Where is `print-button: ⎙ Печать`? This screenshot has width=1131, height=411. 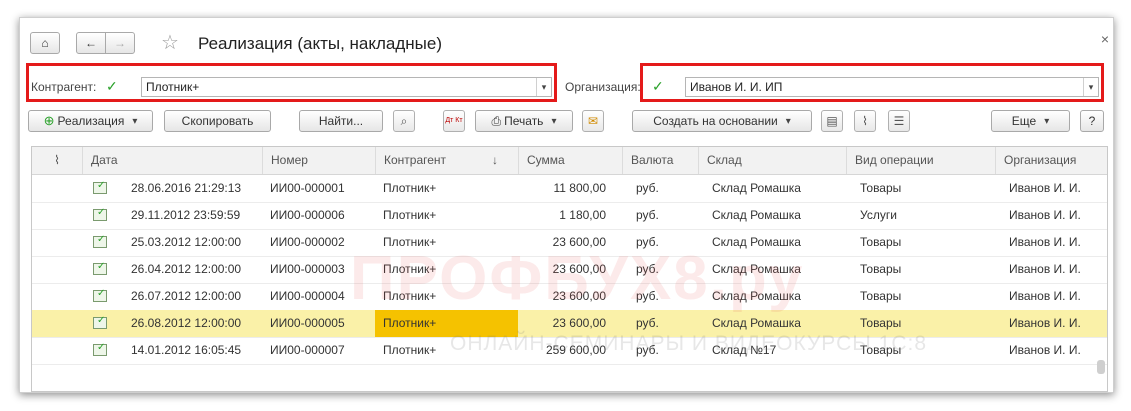 print-button: ⎙ Печать is located at coordinates (524, 121).